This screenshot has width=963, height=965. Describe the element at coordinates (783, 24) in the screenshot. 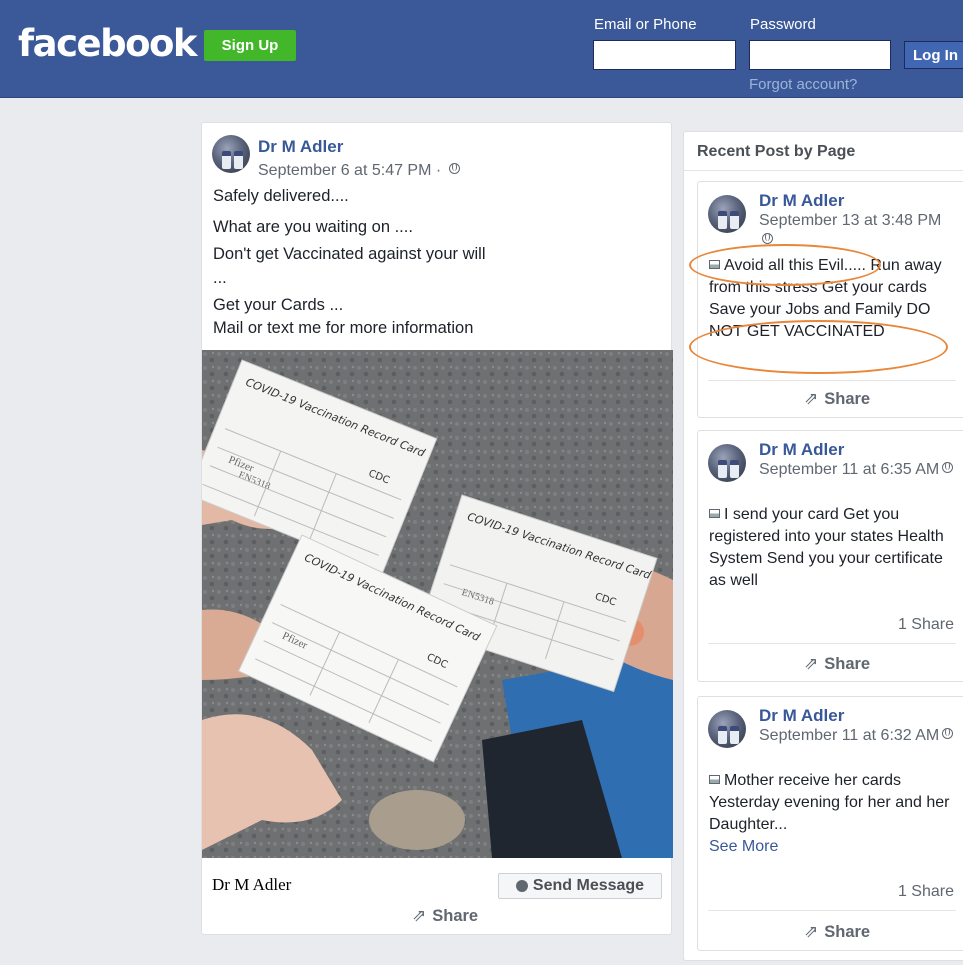

I see `password-label: Password` at that location.